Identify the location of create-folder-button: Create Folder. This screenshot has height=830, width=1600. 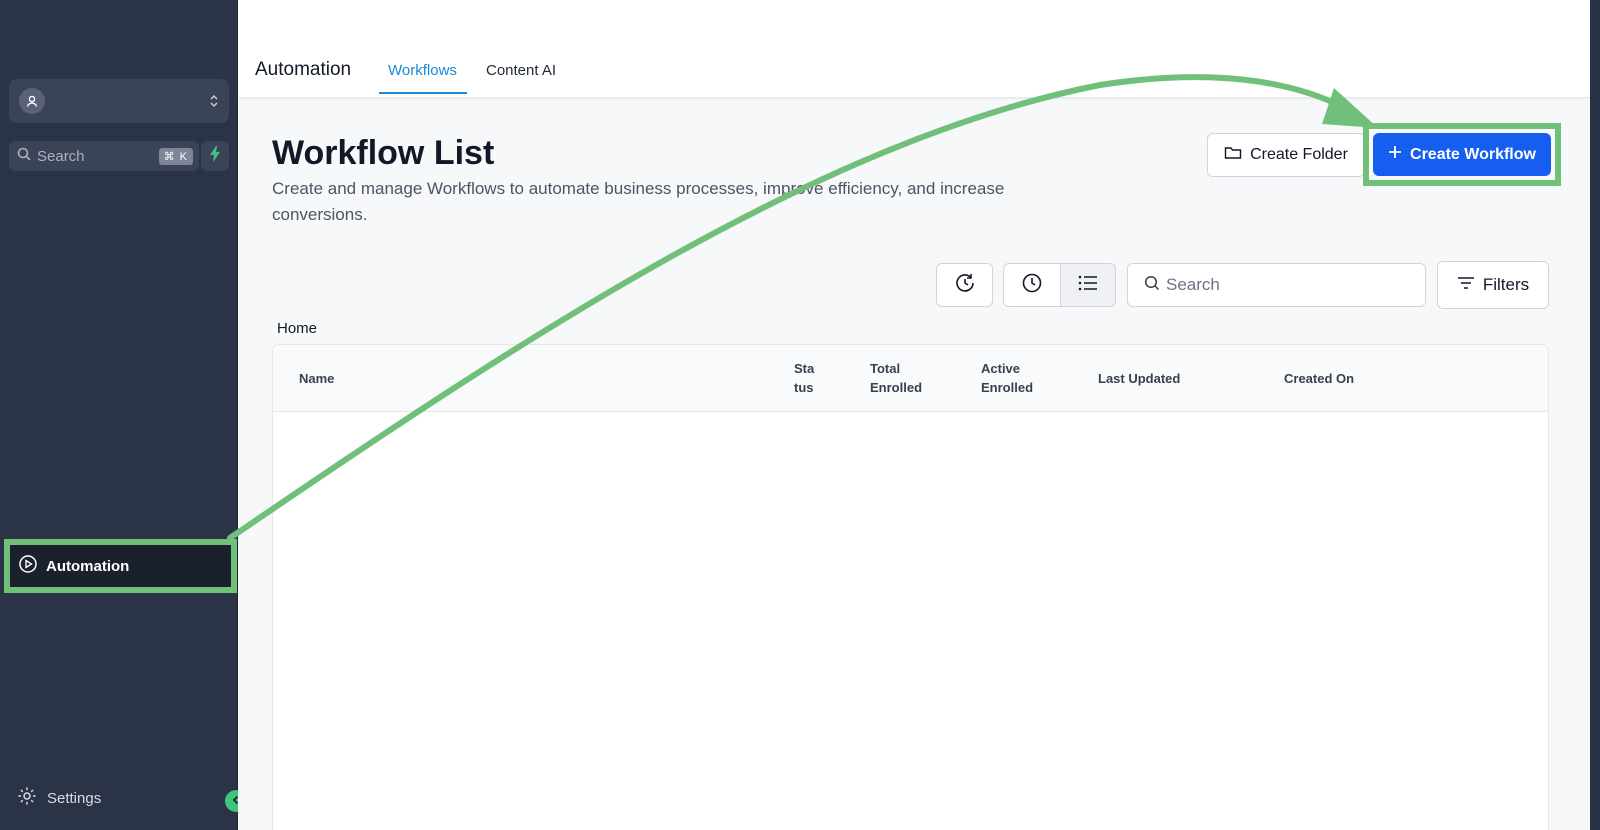
(1286, 155).